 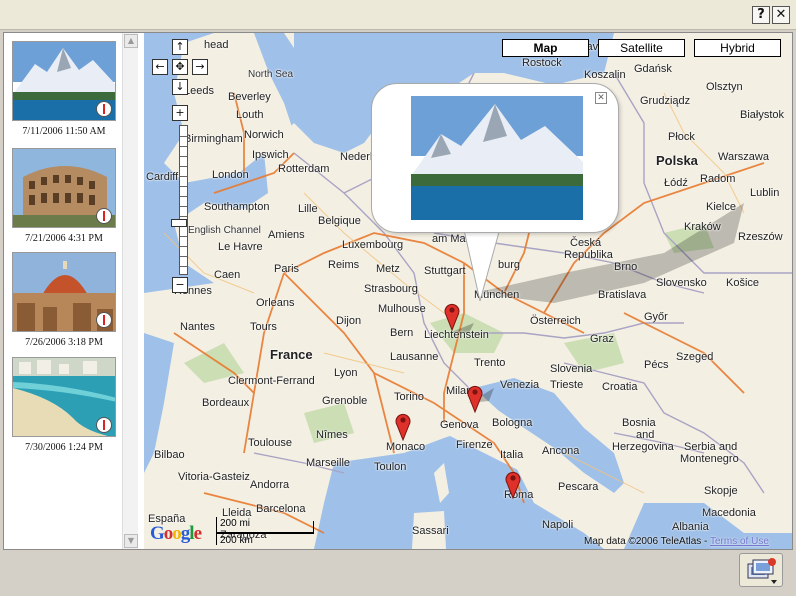 What do you see at coordinates (180, 47) in the screenshot?
I see `pan-up-button: ↑` at bounding box center [180, 47].